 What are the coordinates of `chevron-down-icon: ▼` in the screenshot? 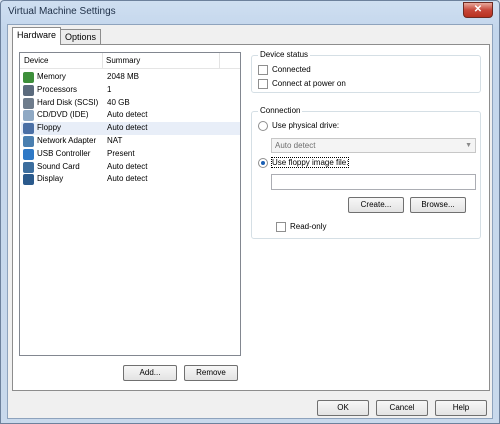 It's located at (468, 145).